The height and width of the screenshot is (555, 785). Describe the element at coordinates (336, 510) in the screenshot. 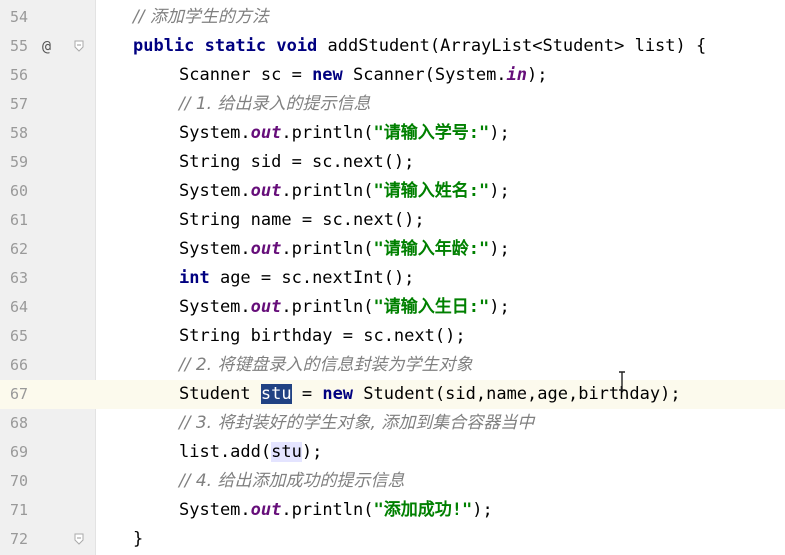

I see `code-text: System.out.println("添加成功!");` at that location.